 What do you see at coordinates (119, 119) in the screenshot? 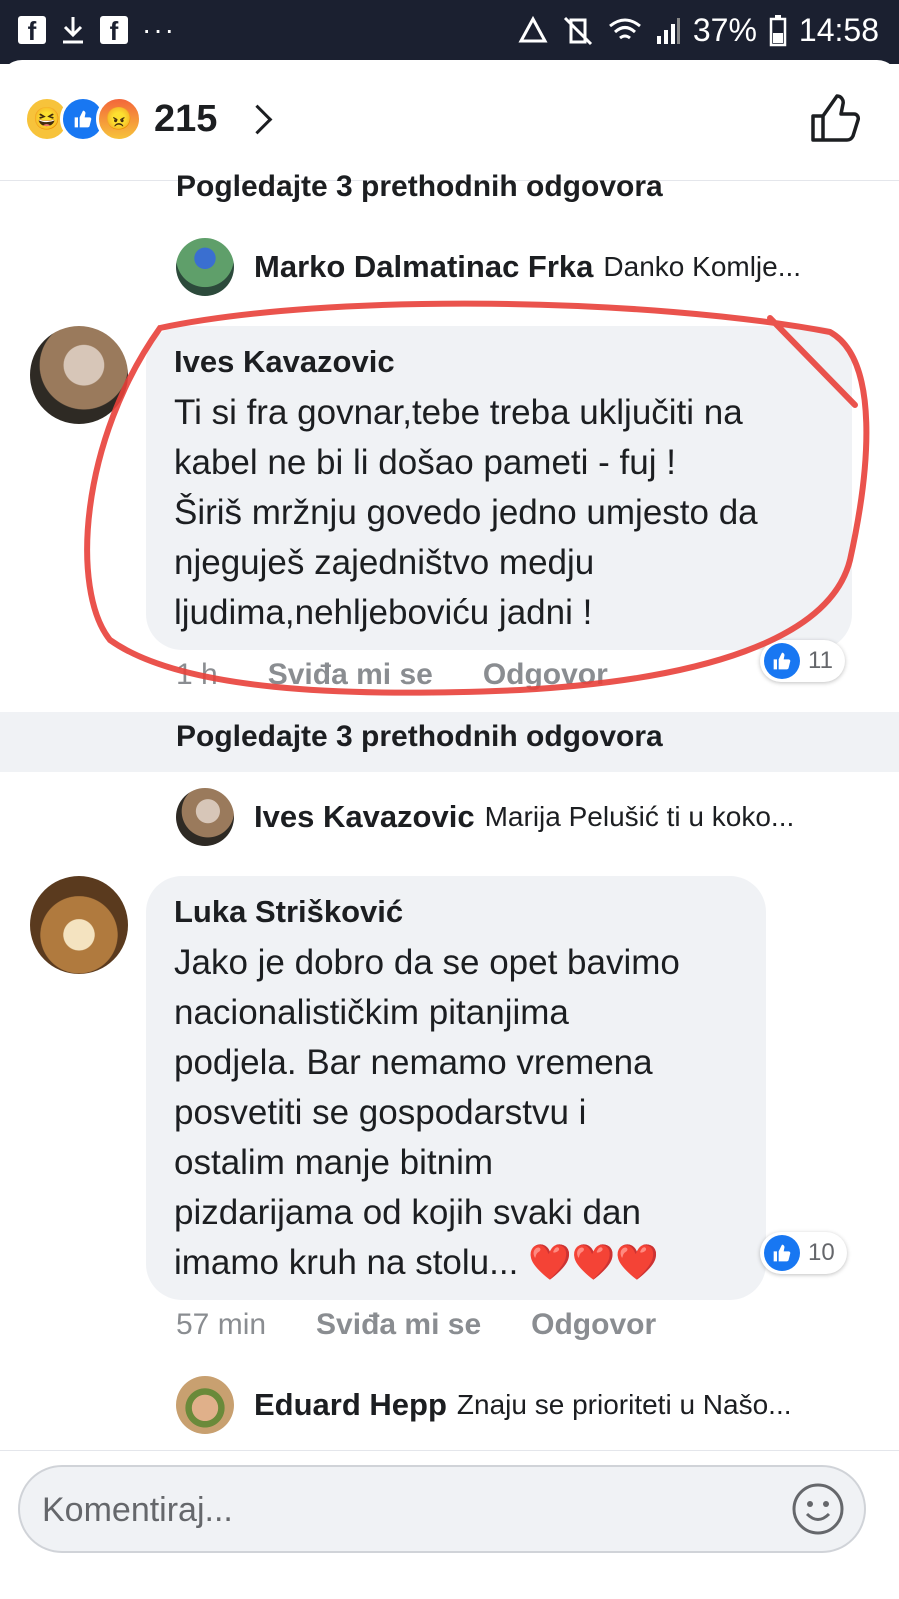
I see `angry-reaction-icon: 😠` at bounding box center [119, 119].